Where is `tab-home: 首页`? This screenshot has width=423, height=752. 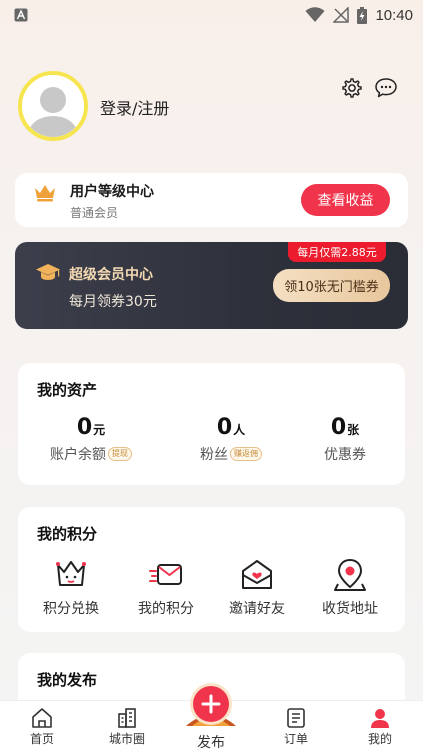
tab-home: 首页 is located at coordinates (42, 727).